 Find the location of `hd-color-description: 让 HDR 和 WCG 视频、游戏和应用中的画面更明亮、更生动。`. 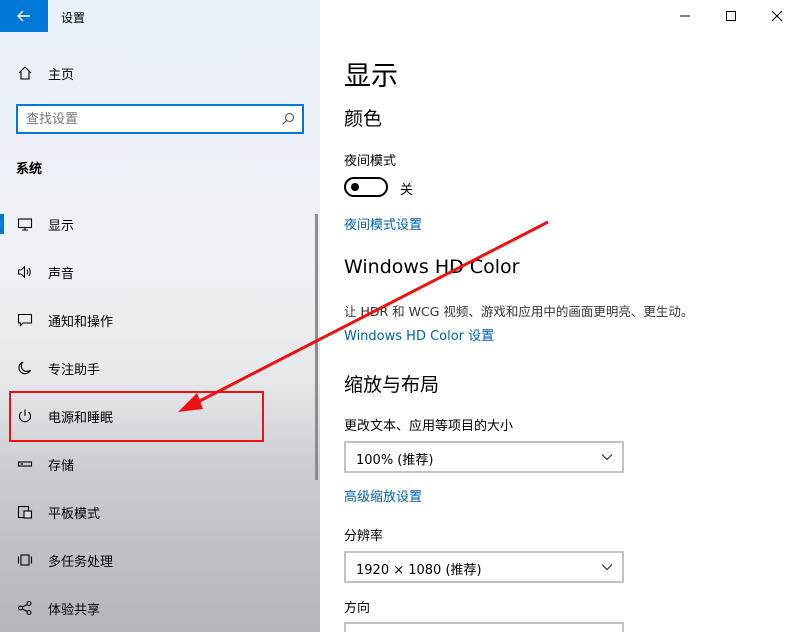

hd-color-description: 让 HDR 和 WCG 视频、游戏和应用中的画面更明亮、更生动。 is located at coordinates (519, 311).